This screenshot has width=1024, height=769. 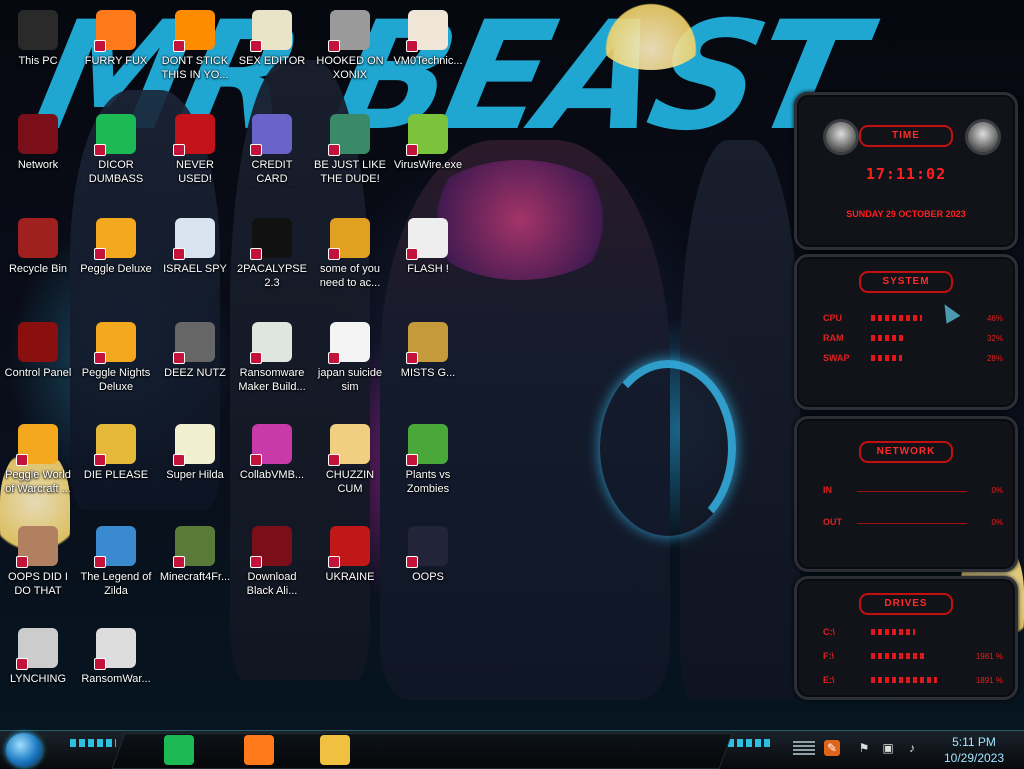 What do you see at coordinates (350, 577) in the screenshot?
I see `desktop-icon-label: UKRAINE` at bounding box center [350, 577].